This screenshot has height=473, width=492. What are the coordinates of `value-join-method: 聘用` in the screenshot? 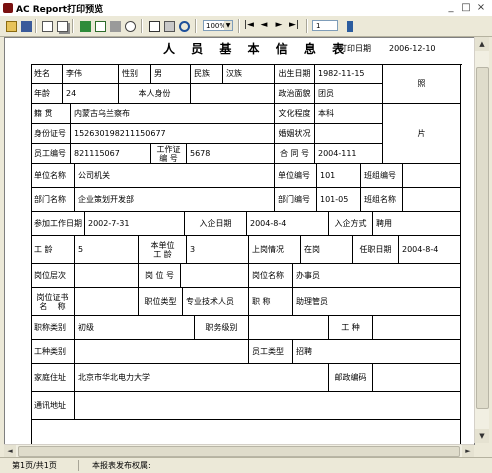 It's located at (417, 224).